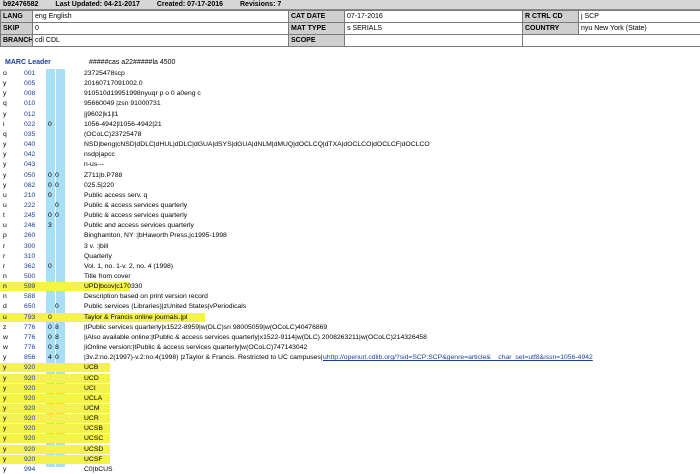  What do you see at coordinates (32, 103) in the screenshot?
I see `field-number: 010` at bounding box center [32, 103].